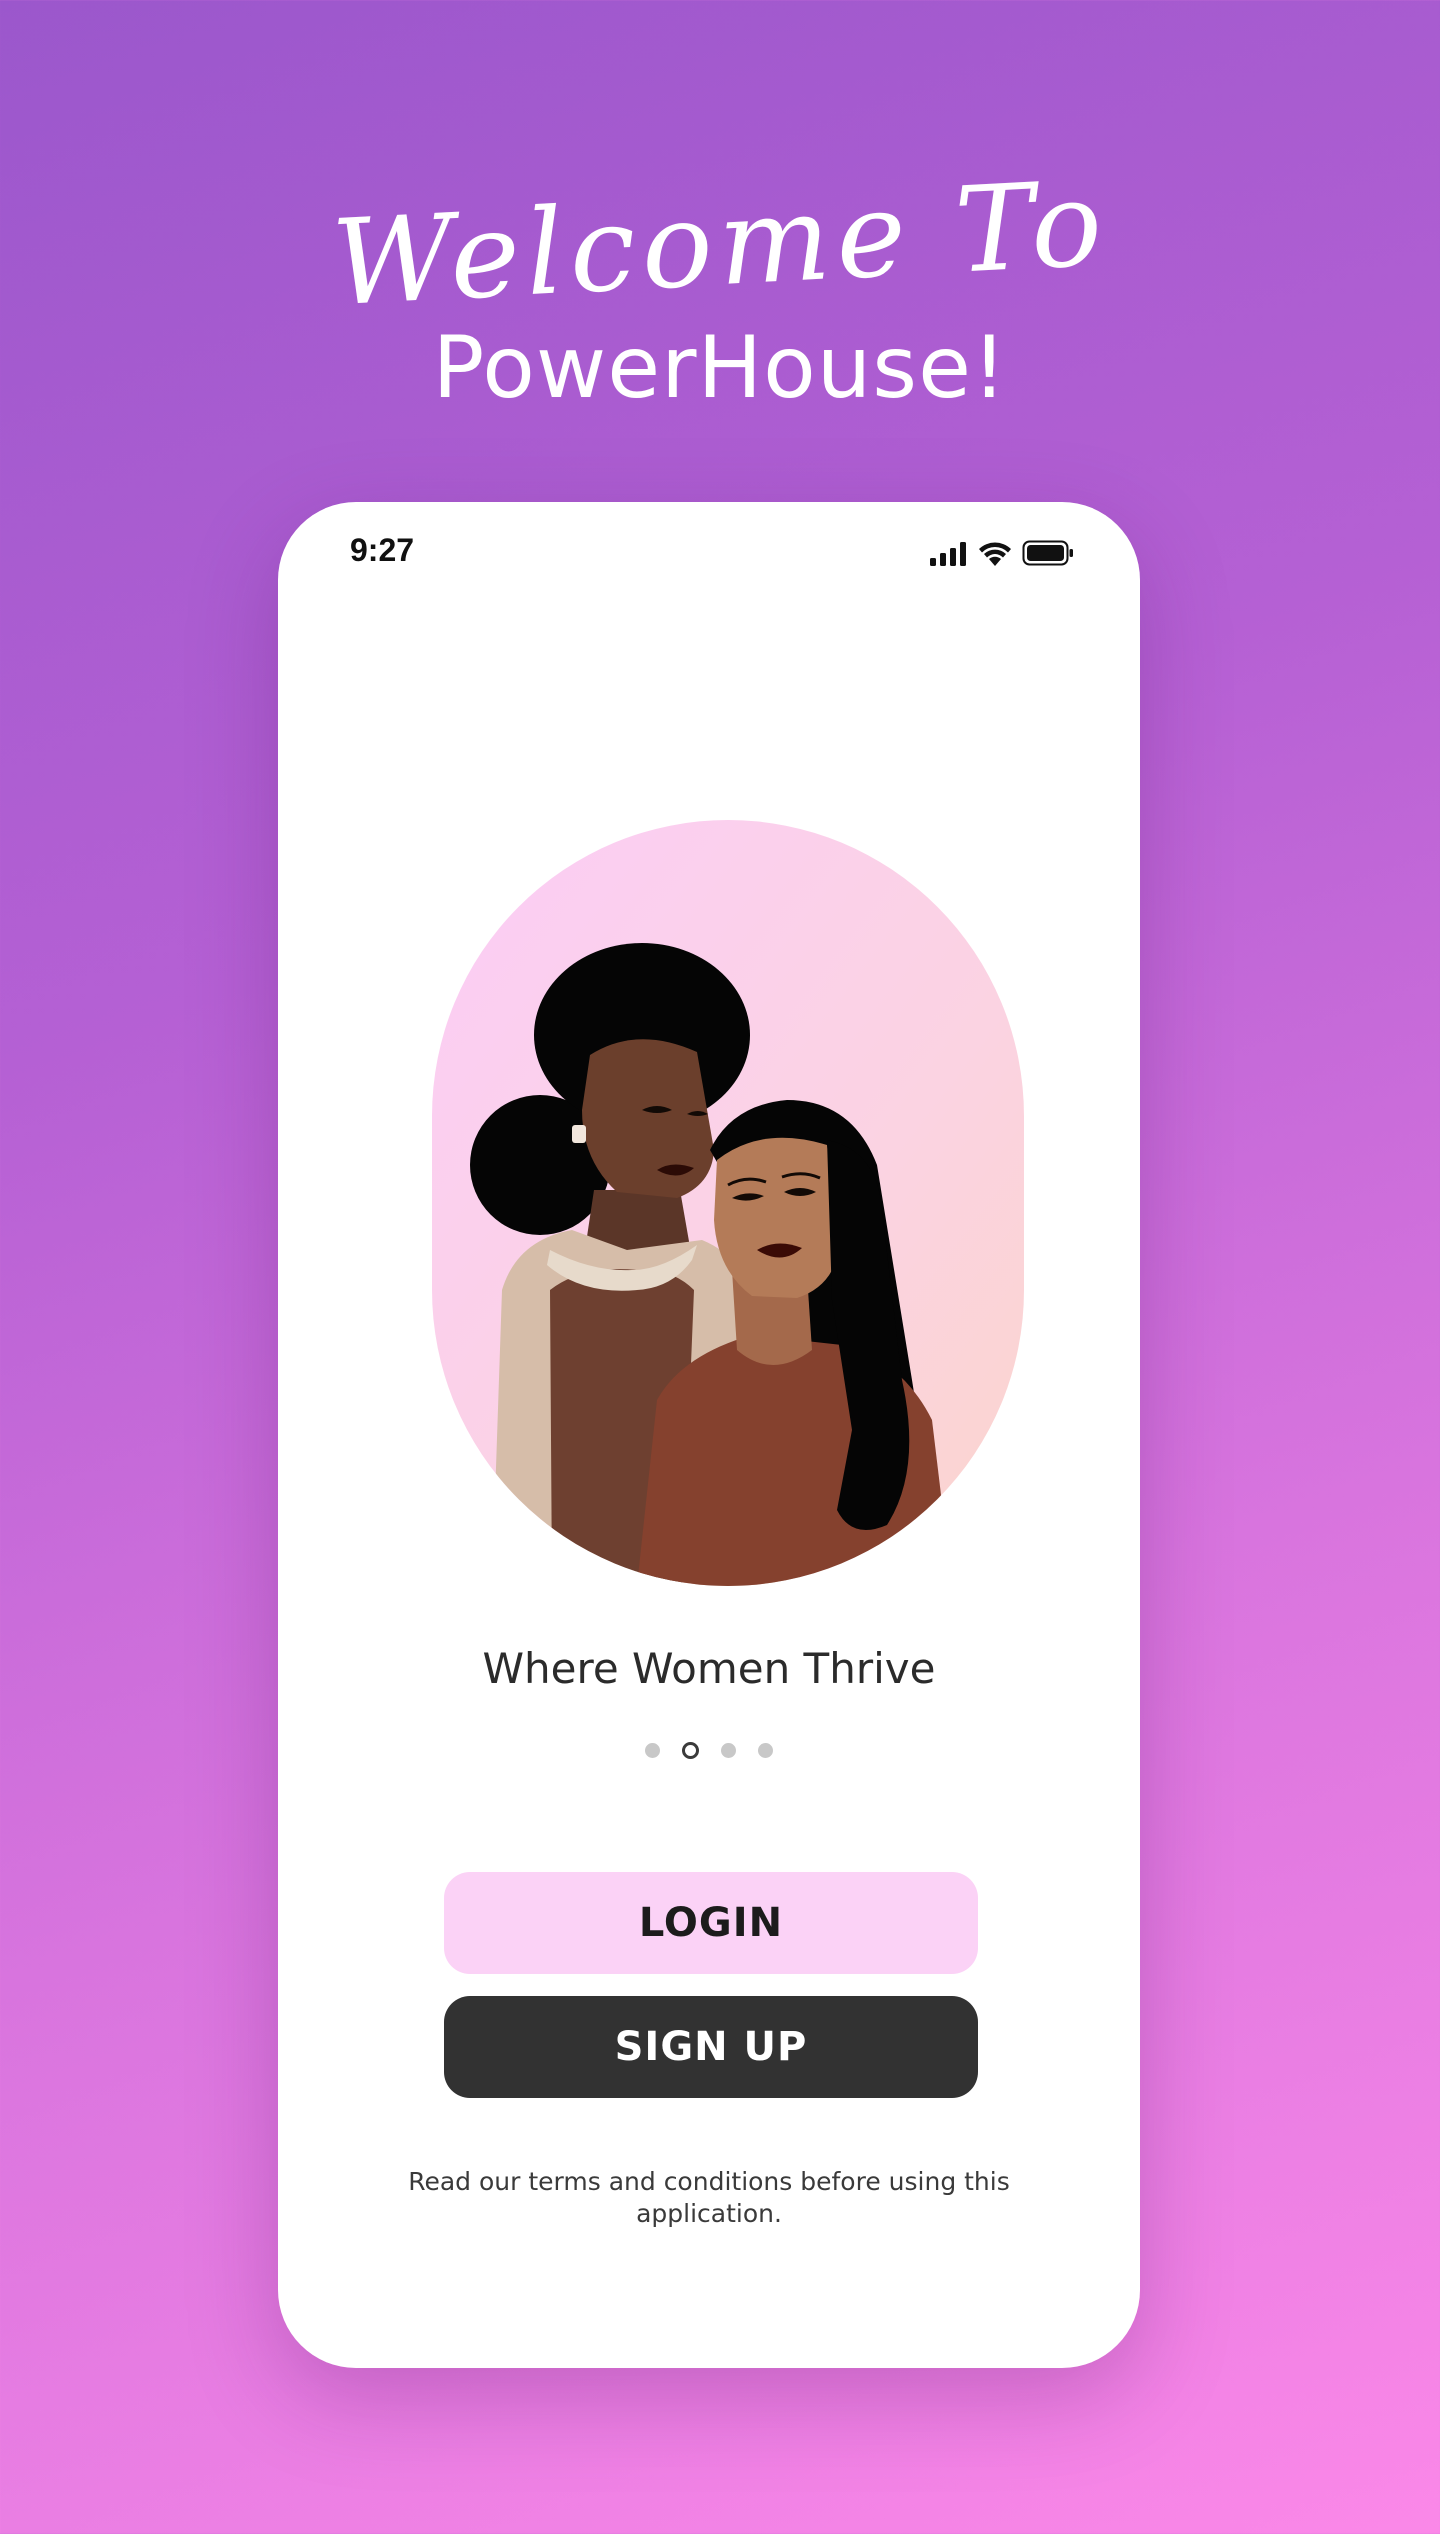  What do you see at coordinates (1048, 553) in the screenshot?
I see `battery-icon` at bounding box center [1048, 553].